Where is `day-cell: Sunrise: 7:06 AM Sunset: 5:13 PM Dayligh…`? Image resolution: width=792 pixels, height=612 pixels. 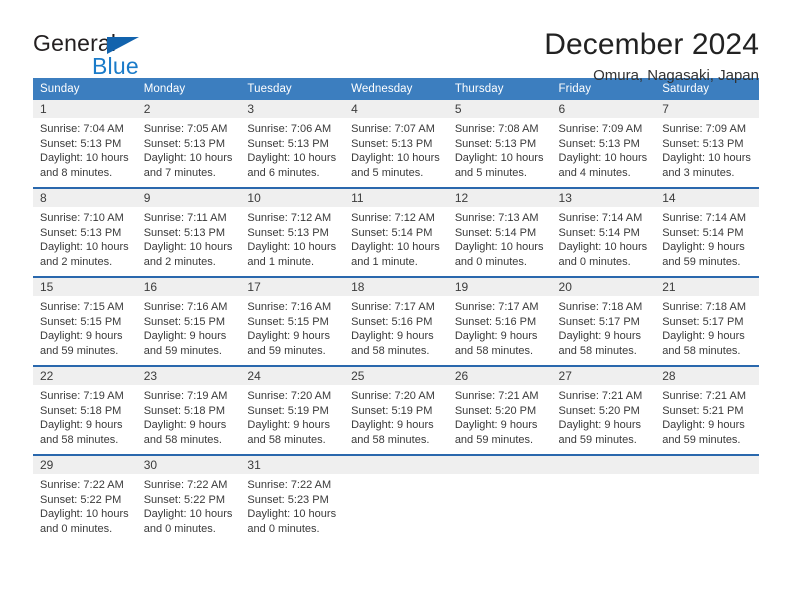
day-cell: Sunrise: 7:06 AM Sunset: 5:13 PM Dayligh… is located at coordinates (292, 153).